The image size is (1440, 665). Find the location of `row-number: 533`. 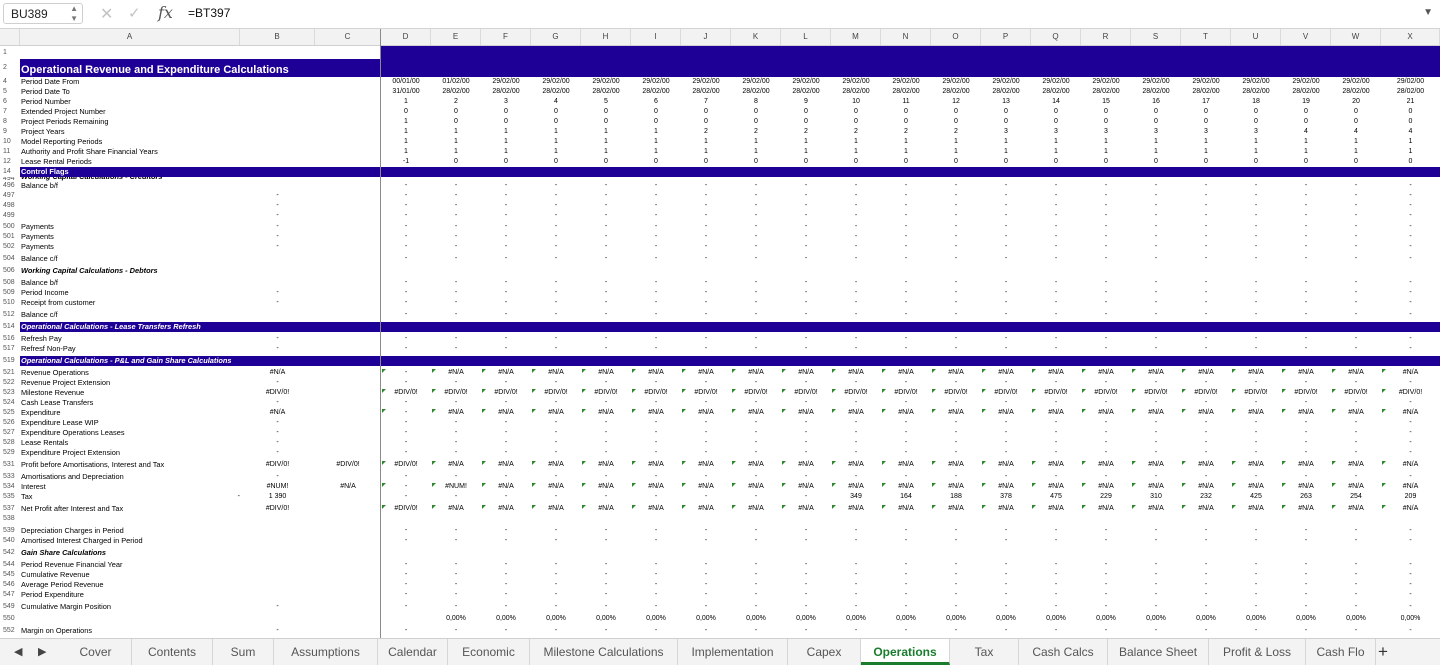

row-number: 533 is located at coordinates (10, 477).